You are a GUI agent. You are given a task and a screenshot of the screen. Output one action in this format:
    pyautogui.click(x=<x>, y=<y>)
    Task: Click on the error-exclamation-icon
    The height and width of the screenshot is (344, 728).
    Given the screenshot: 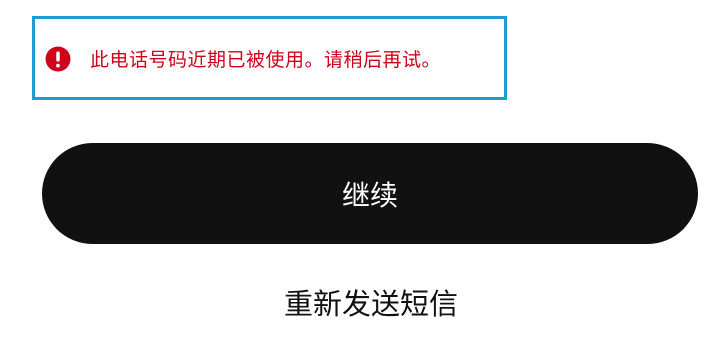 What is the action you would take?
    pyautogui.click(x=58, y=59)
    